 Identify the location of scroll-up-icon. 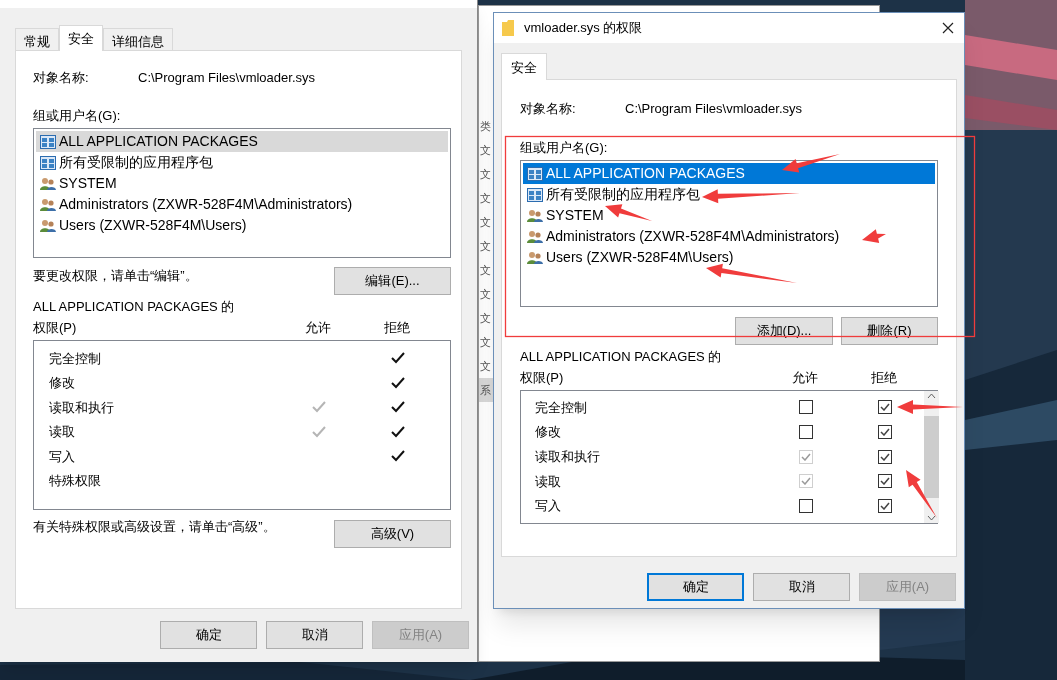
(931, 396).